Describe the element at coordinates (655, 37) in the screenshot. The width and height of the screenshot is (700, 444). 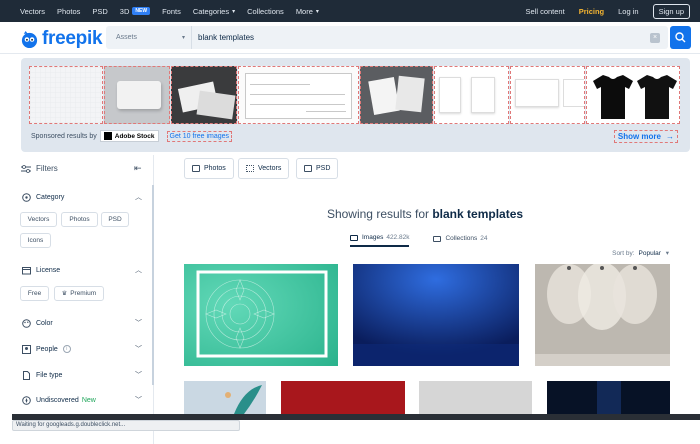
I see `clear-icon: ×` at that location.